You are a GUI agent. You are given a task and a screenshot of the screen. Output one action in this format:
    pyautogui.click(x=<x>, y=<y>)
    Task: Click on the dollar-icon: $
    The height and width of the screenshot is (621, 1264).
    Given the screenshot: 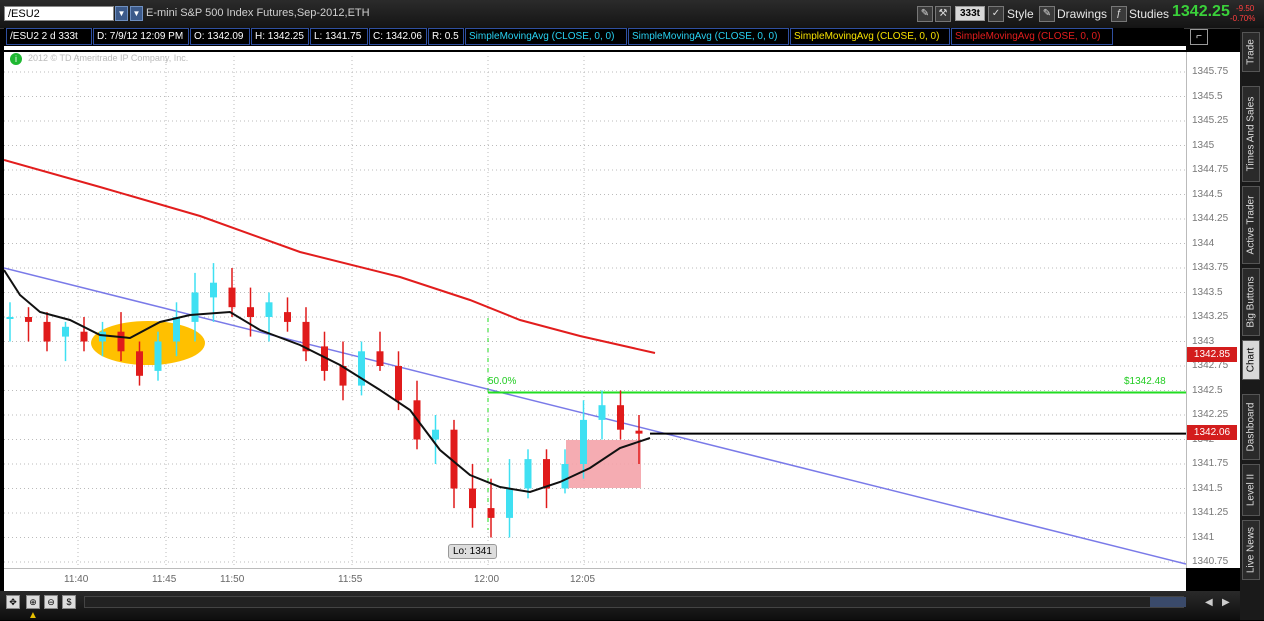 What is the action you would take?
    pyautogui.click(x=69, y=602)
    